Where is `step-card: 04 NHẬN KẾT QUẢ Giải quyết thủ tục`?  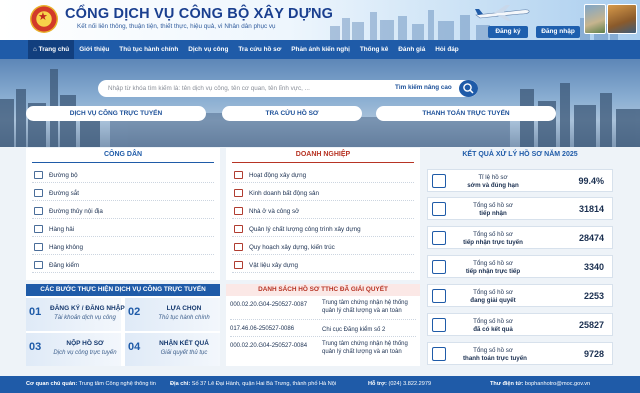 step-card: 04 NHẬN KẾT QUẢ Giải quyết thủ tục is located at coordinates (172, 349).